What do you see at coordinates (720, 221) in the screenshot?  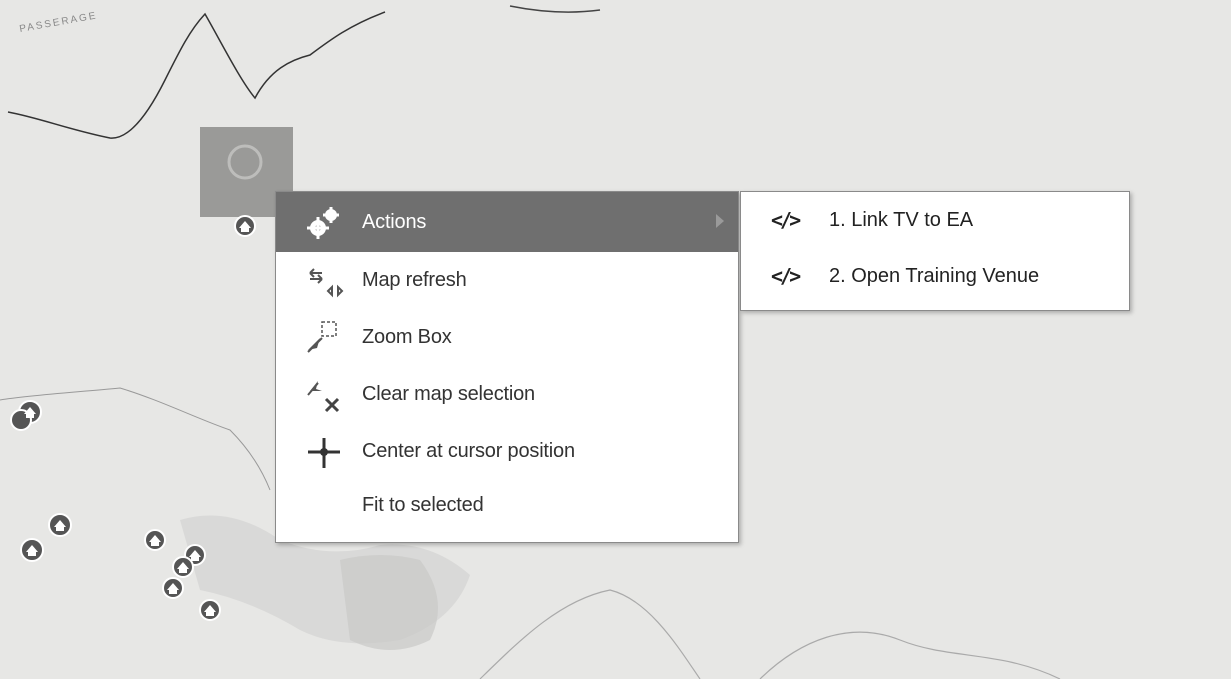 I see `submenu-arrow-icon` at bounding box center [720, 221].